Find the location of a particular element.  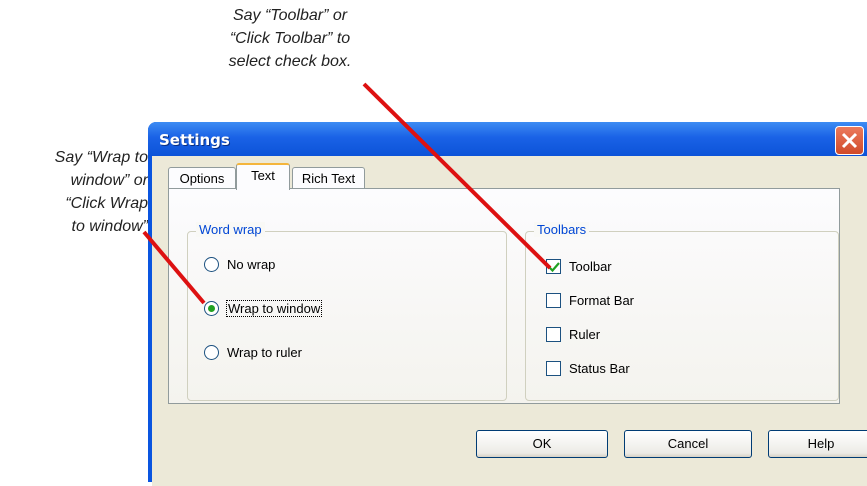

toolbar-pointer-line is located at coordinates (457, 176).